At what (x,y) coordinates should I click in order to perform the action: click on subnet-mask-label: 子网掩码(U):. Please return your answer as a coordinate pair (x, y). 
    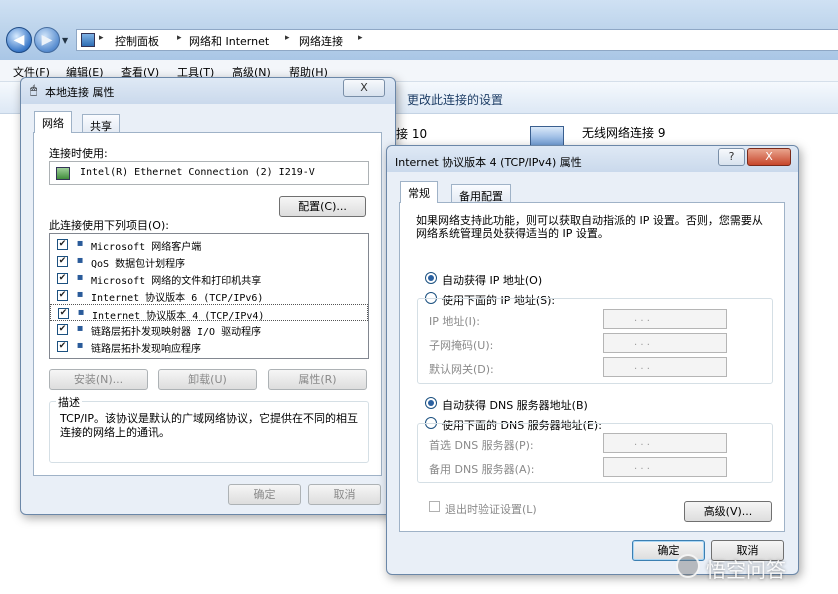
    Looking at the image, I should click on (461, 345).